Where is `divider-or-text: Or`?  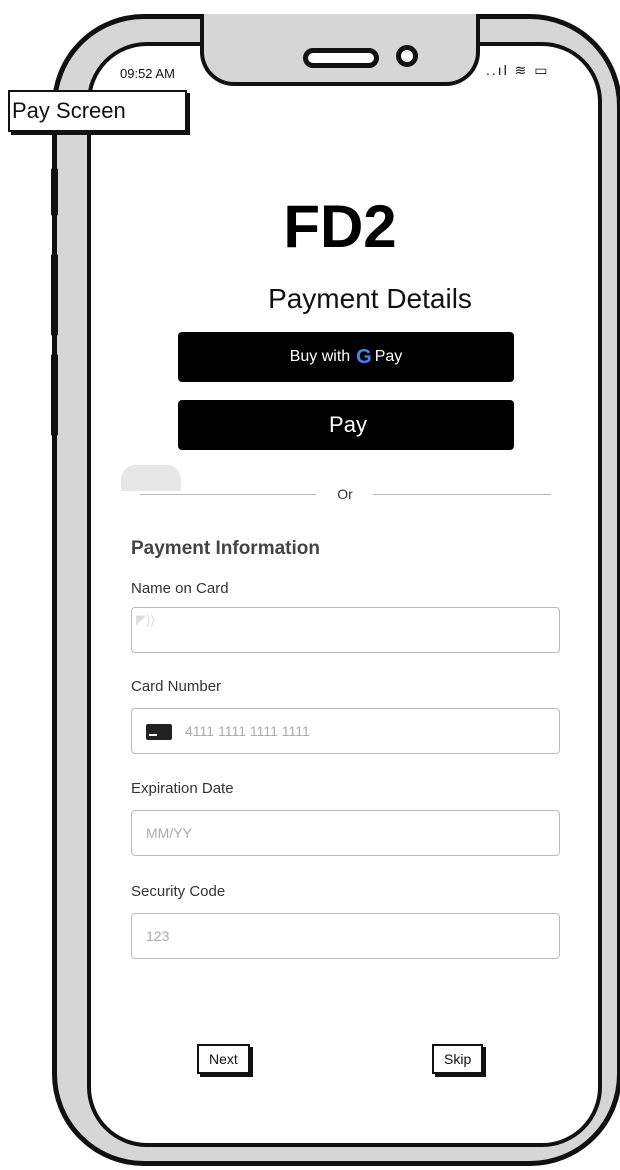 divider-or-text: Or is located at coordinates (345, 494).